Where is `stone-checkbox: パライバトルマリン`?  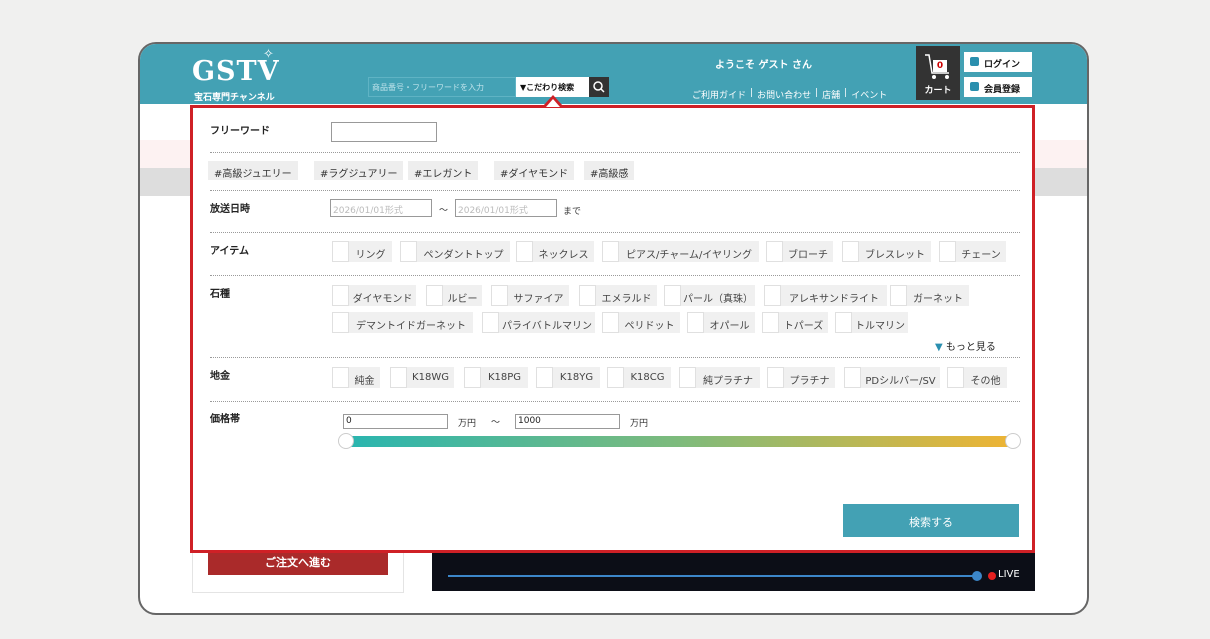 stone-checkbox: パライバトルマリン is located at coordinates (538, 322).